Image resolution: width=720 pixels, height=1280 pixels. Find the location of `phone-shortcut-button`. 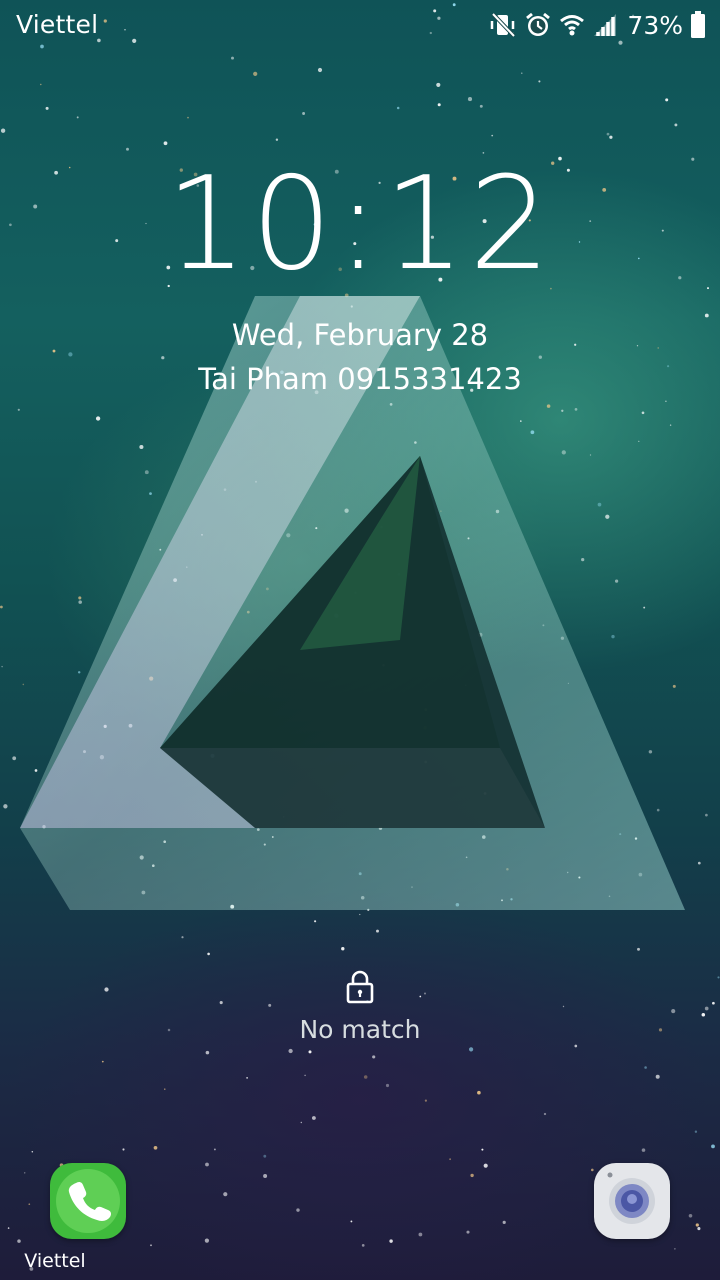

phone-shortcut-button is located at coordinates (88, 1201).